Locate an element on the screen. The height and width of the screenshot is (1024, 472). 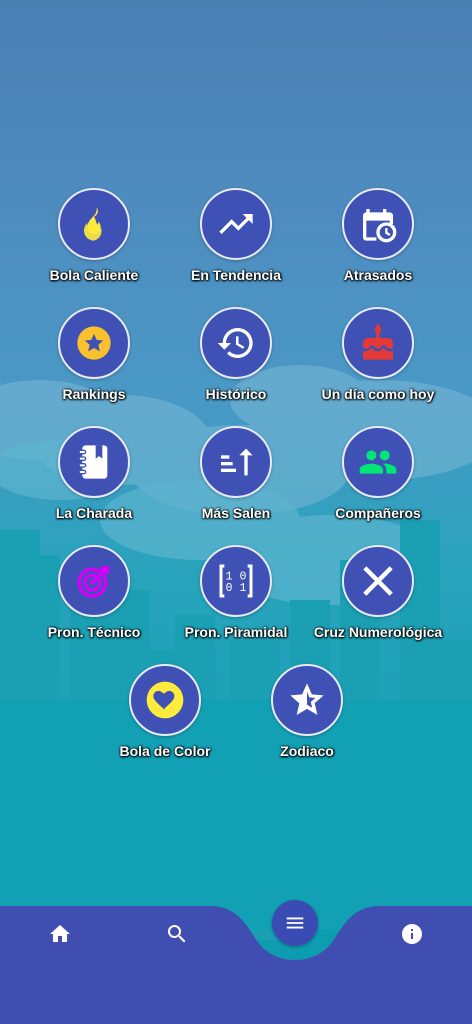
menu-item-pron-tecnico: Pron. Técnico is located at coordinates (94, 592).